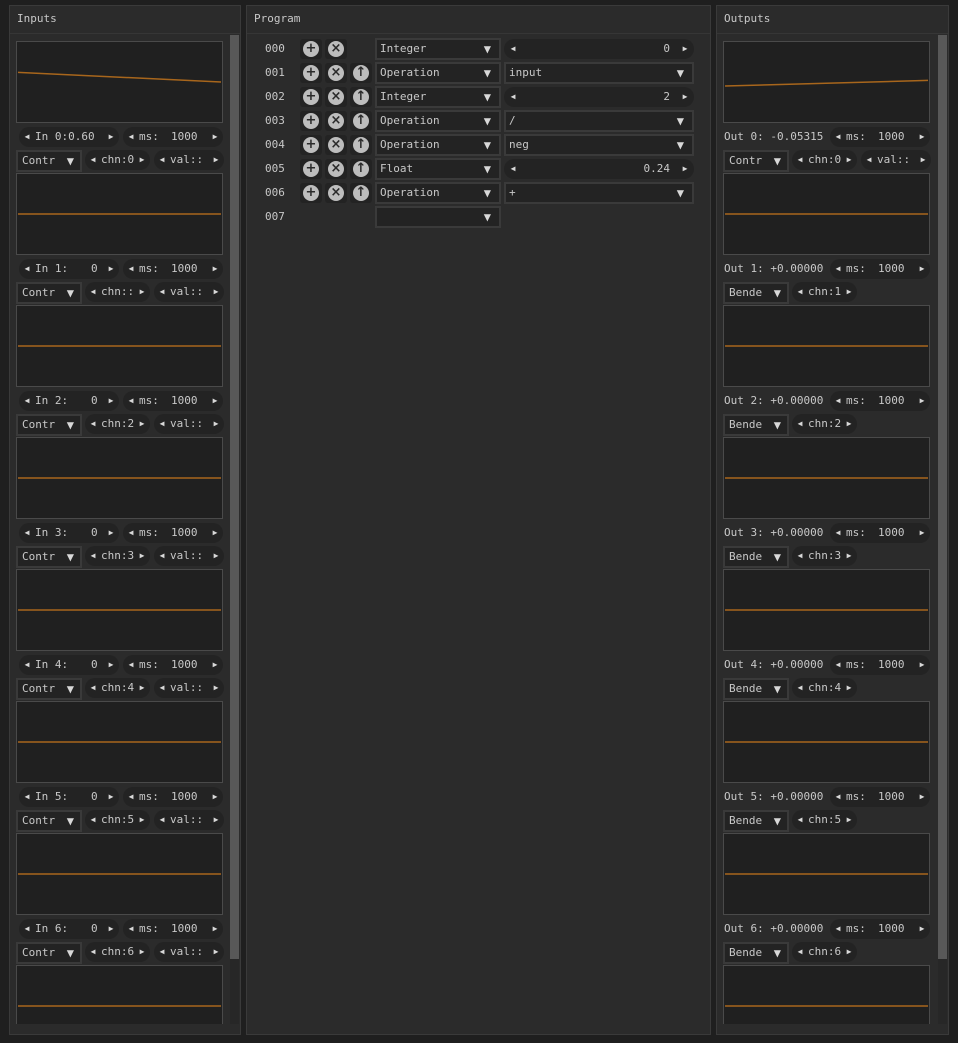 The height and width of the screenshot is (1043, 958). Describe the element at coordinates (824, 556) in the screenshot. I see `output-chn-stepper: ◀ ▶ chn:3` at that location.